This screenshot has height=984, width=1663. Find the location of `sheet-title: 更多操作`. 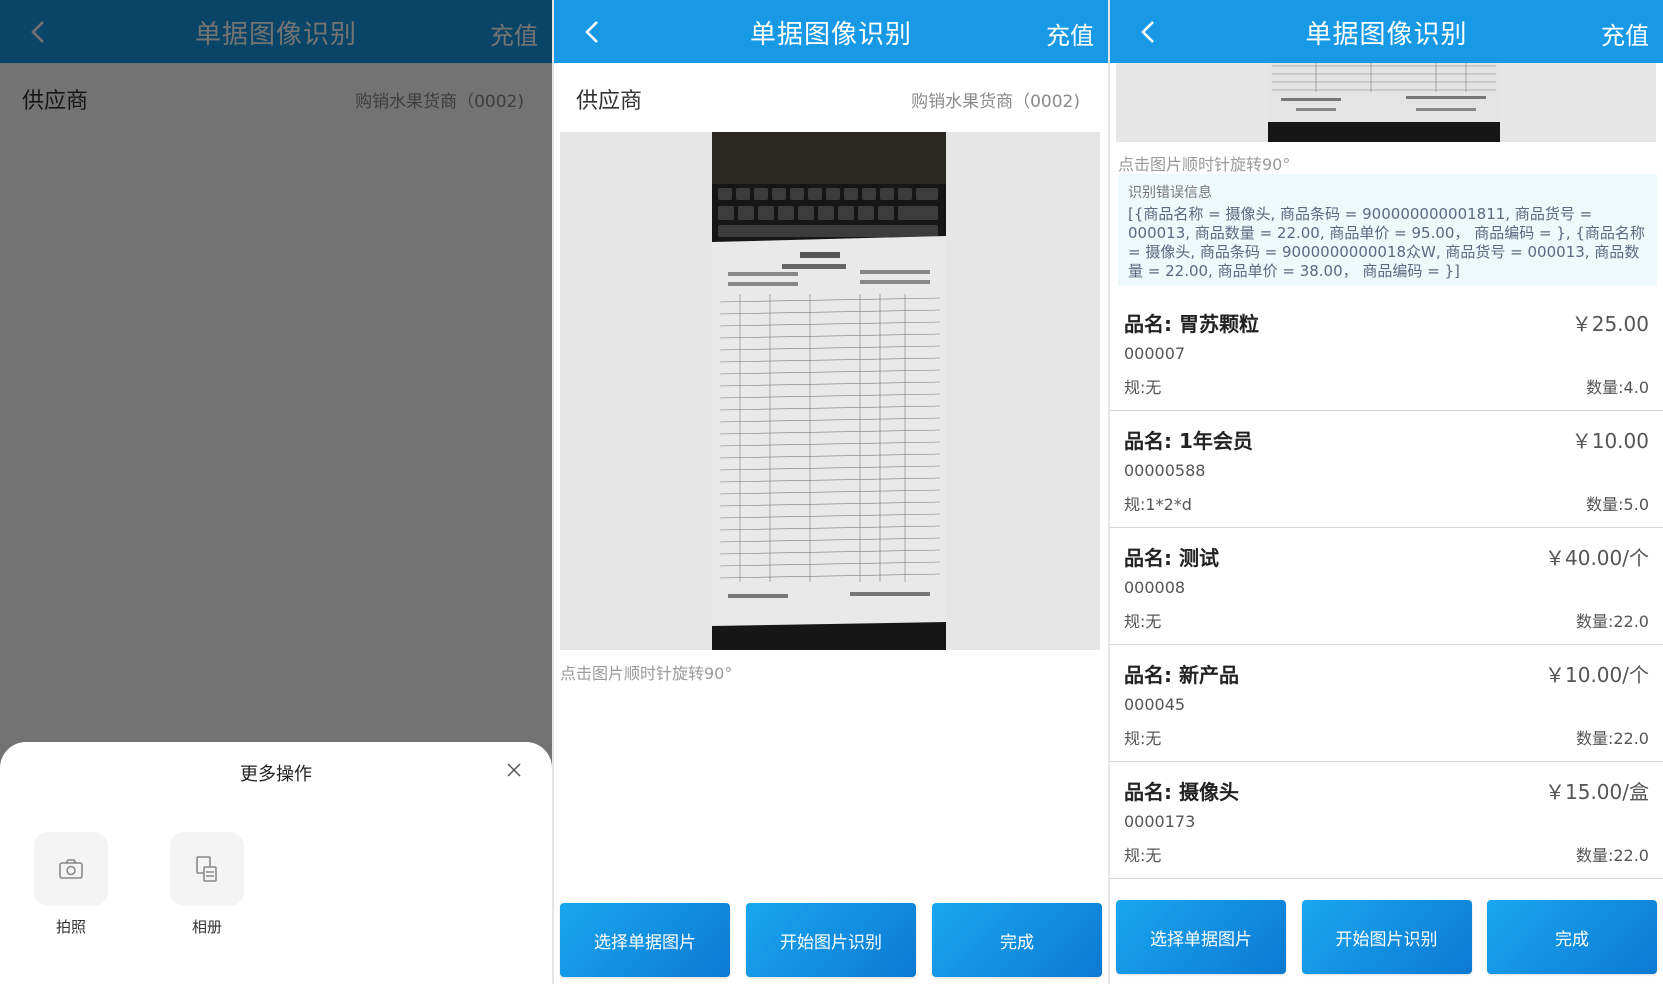

sheet-title: 更多操作 is located at coordinates (276, 774).